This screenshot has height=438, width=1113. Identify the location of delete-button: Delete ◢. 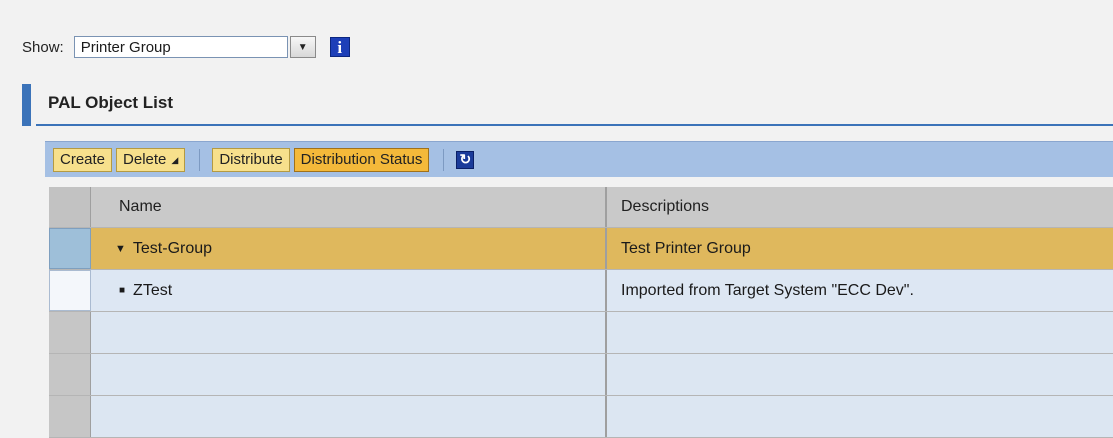
(151, 159).